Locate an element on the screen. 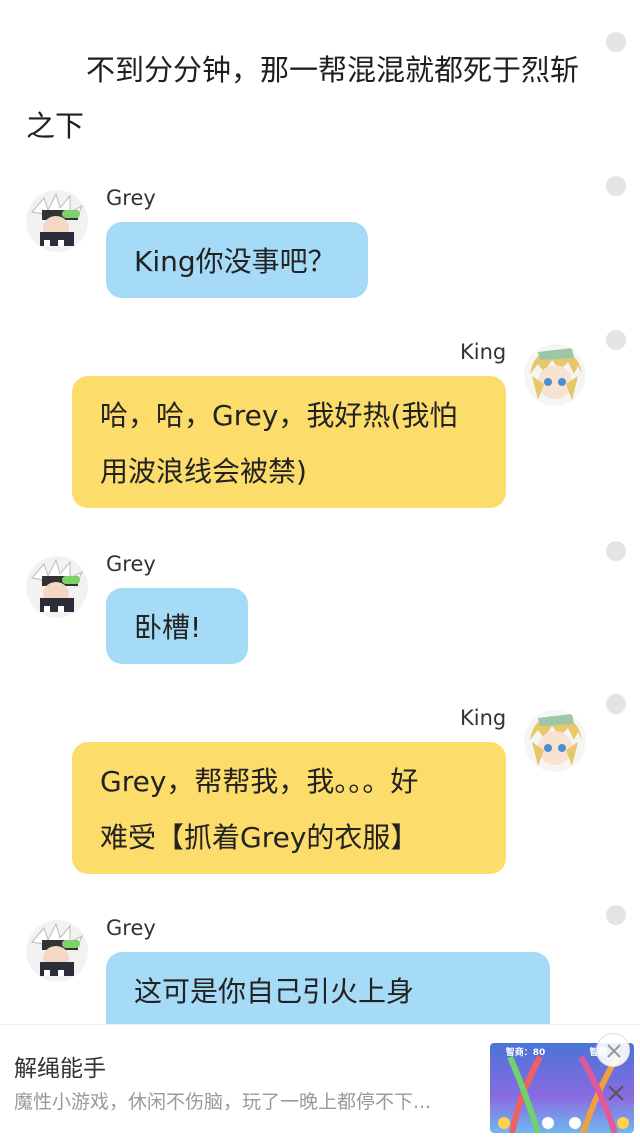 The height and width of the screenshot is (1138, 640). message-text: 卧槽! is located at coordinates (168, 627).